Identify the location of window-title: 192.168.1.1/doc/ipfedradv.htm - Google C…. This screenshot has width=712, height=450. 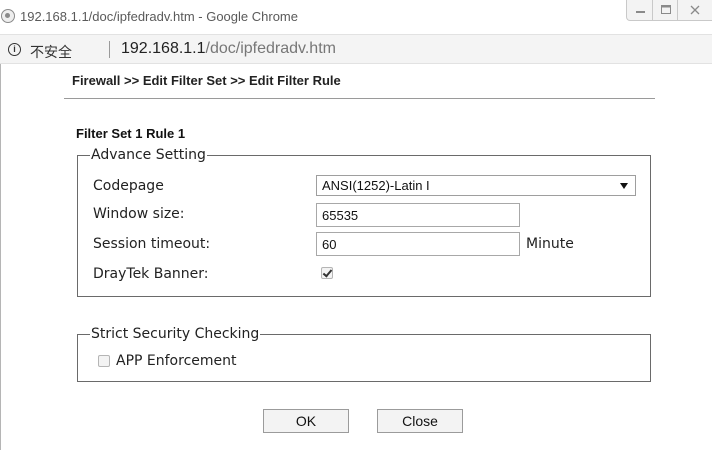
(159, 16).